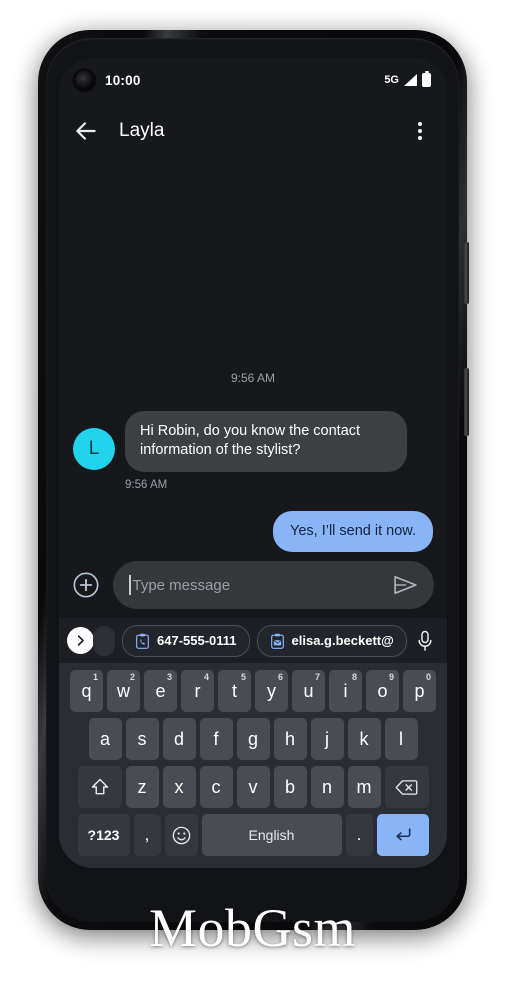  I want to click on key-q: 1q, so click(86, 691).